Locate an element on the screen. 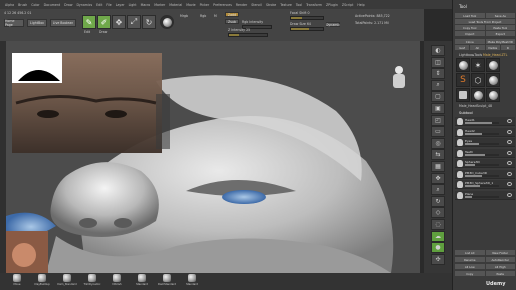  goz-button: GoZ is located at coordinates (462, 47).